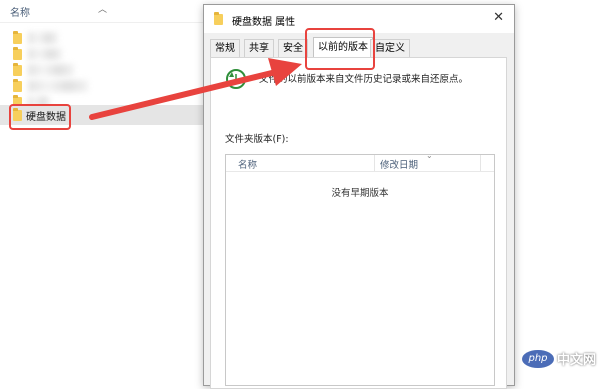 The width and height of the screenshot is (600, 389). Describe the element at coordinates (195, 89) in the screenshot. I see `annotation-arrow` at that location.